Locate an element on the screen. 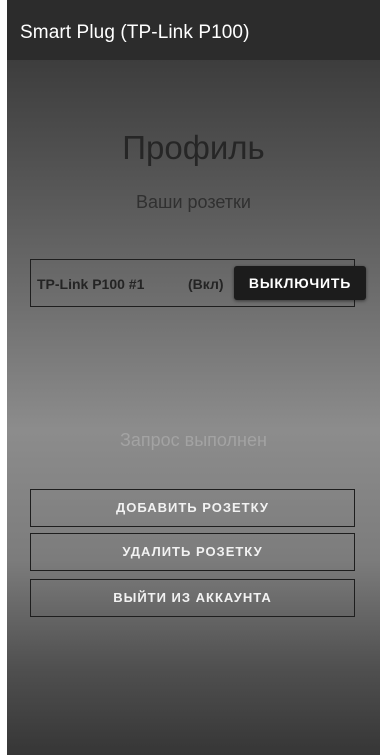  remove-plug-button: УДАЛИТЬ РОЗЕТКУ is located at coordinates (192, 552).